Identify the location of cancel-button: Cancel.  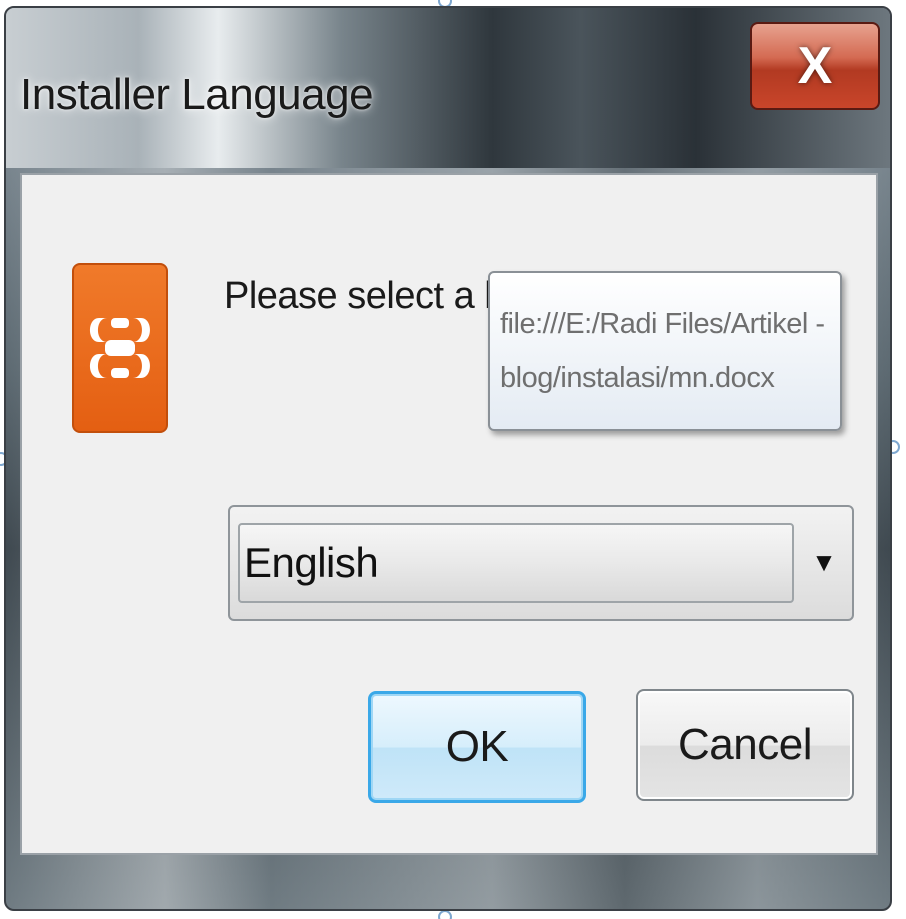
(745, 745).